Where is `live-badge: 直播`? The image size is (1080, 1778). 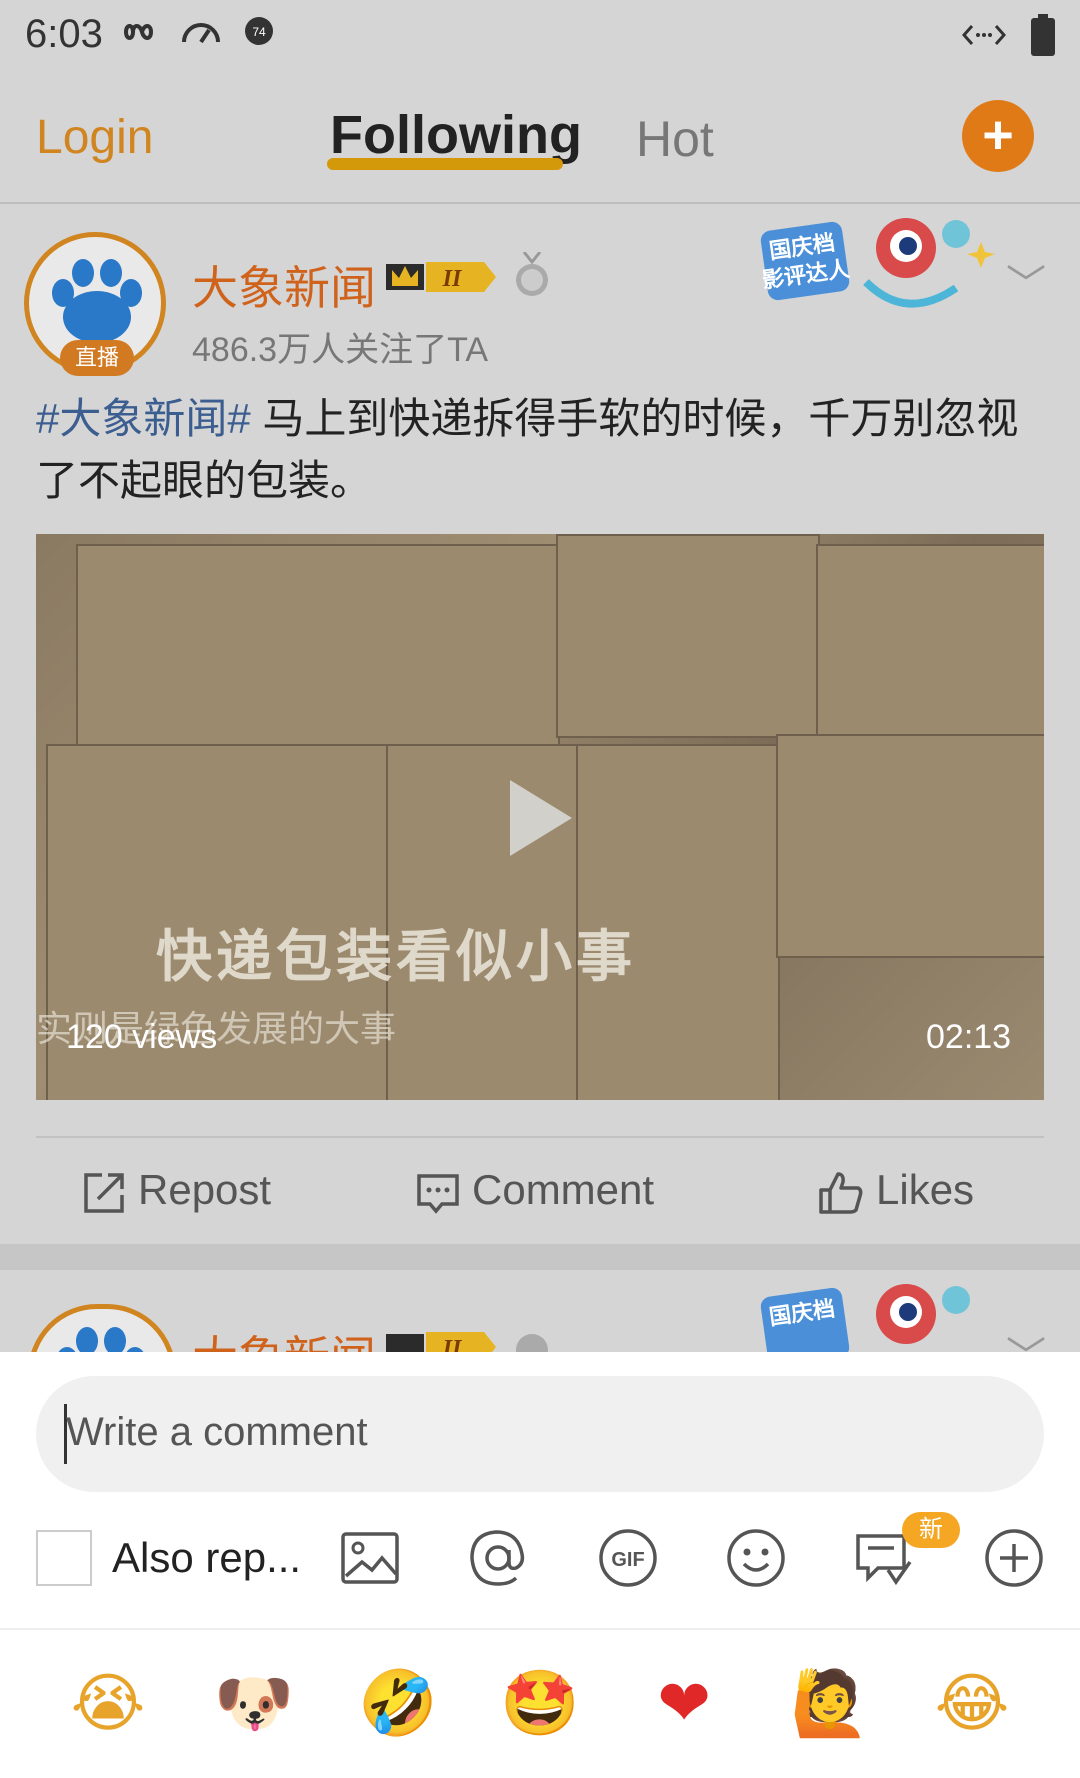
live-badge: 直播 is located at coordinates (97, 358).